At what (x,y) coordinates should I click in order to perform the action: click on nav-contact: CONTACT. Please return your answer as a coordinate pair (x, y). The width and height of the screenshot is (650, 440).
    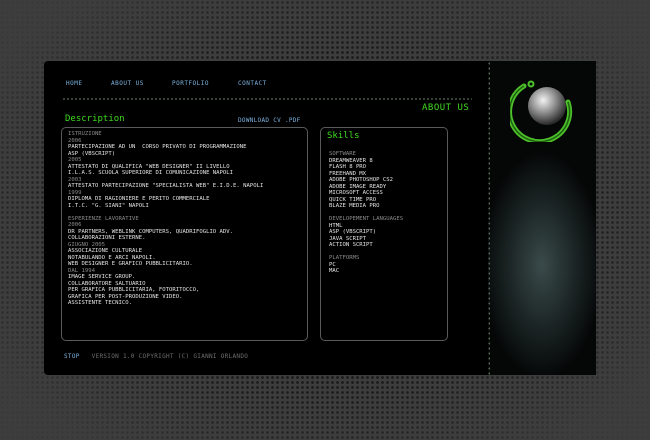
    Looking at the image, I should click on (252, 83).